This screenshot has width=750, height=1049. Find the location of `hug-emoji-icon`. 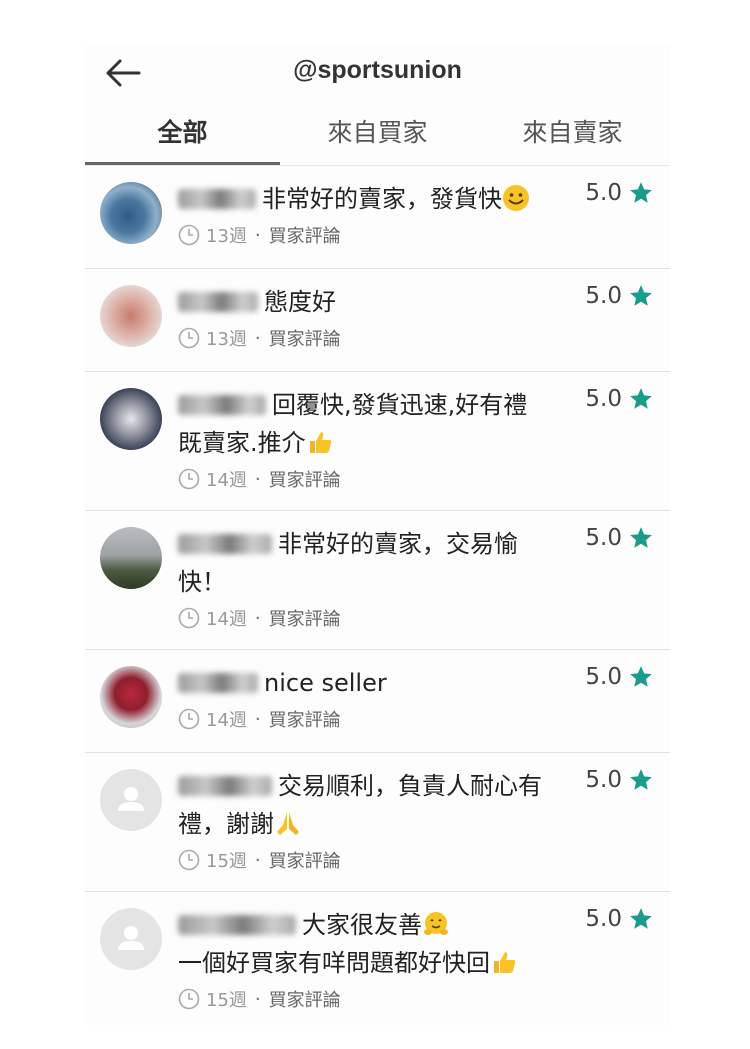

hug-emoji-icon is located at coordinates (436, 923).